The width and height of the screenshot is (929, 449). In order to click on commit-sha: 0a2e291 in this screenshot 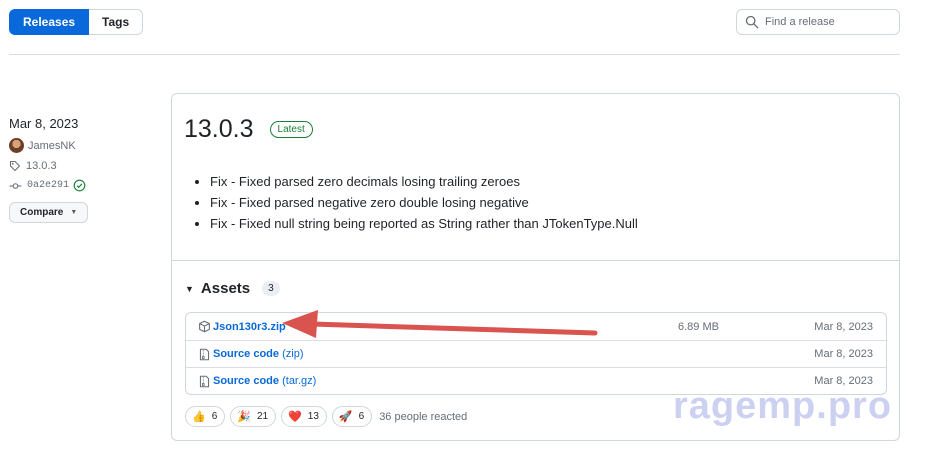, I will do `click(48, 185)`.